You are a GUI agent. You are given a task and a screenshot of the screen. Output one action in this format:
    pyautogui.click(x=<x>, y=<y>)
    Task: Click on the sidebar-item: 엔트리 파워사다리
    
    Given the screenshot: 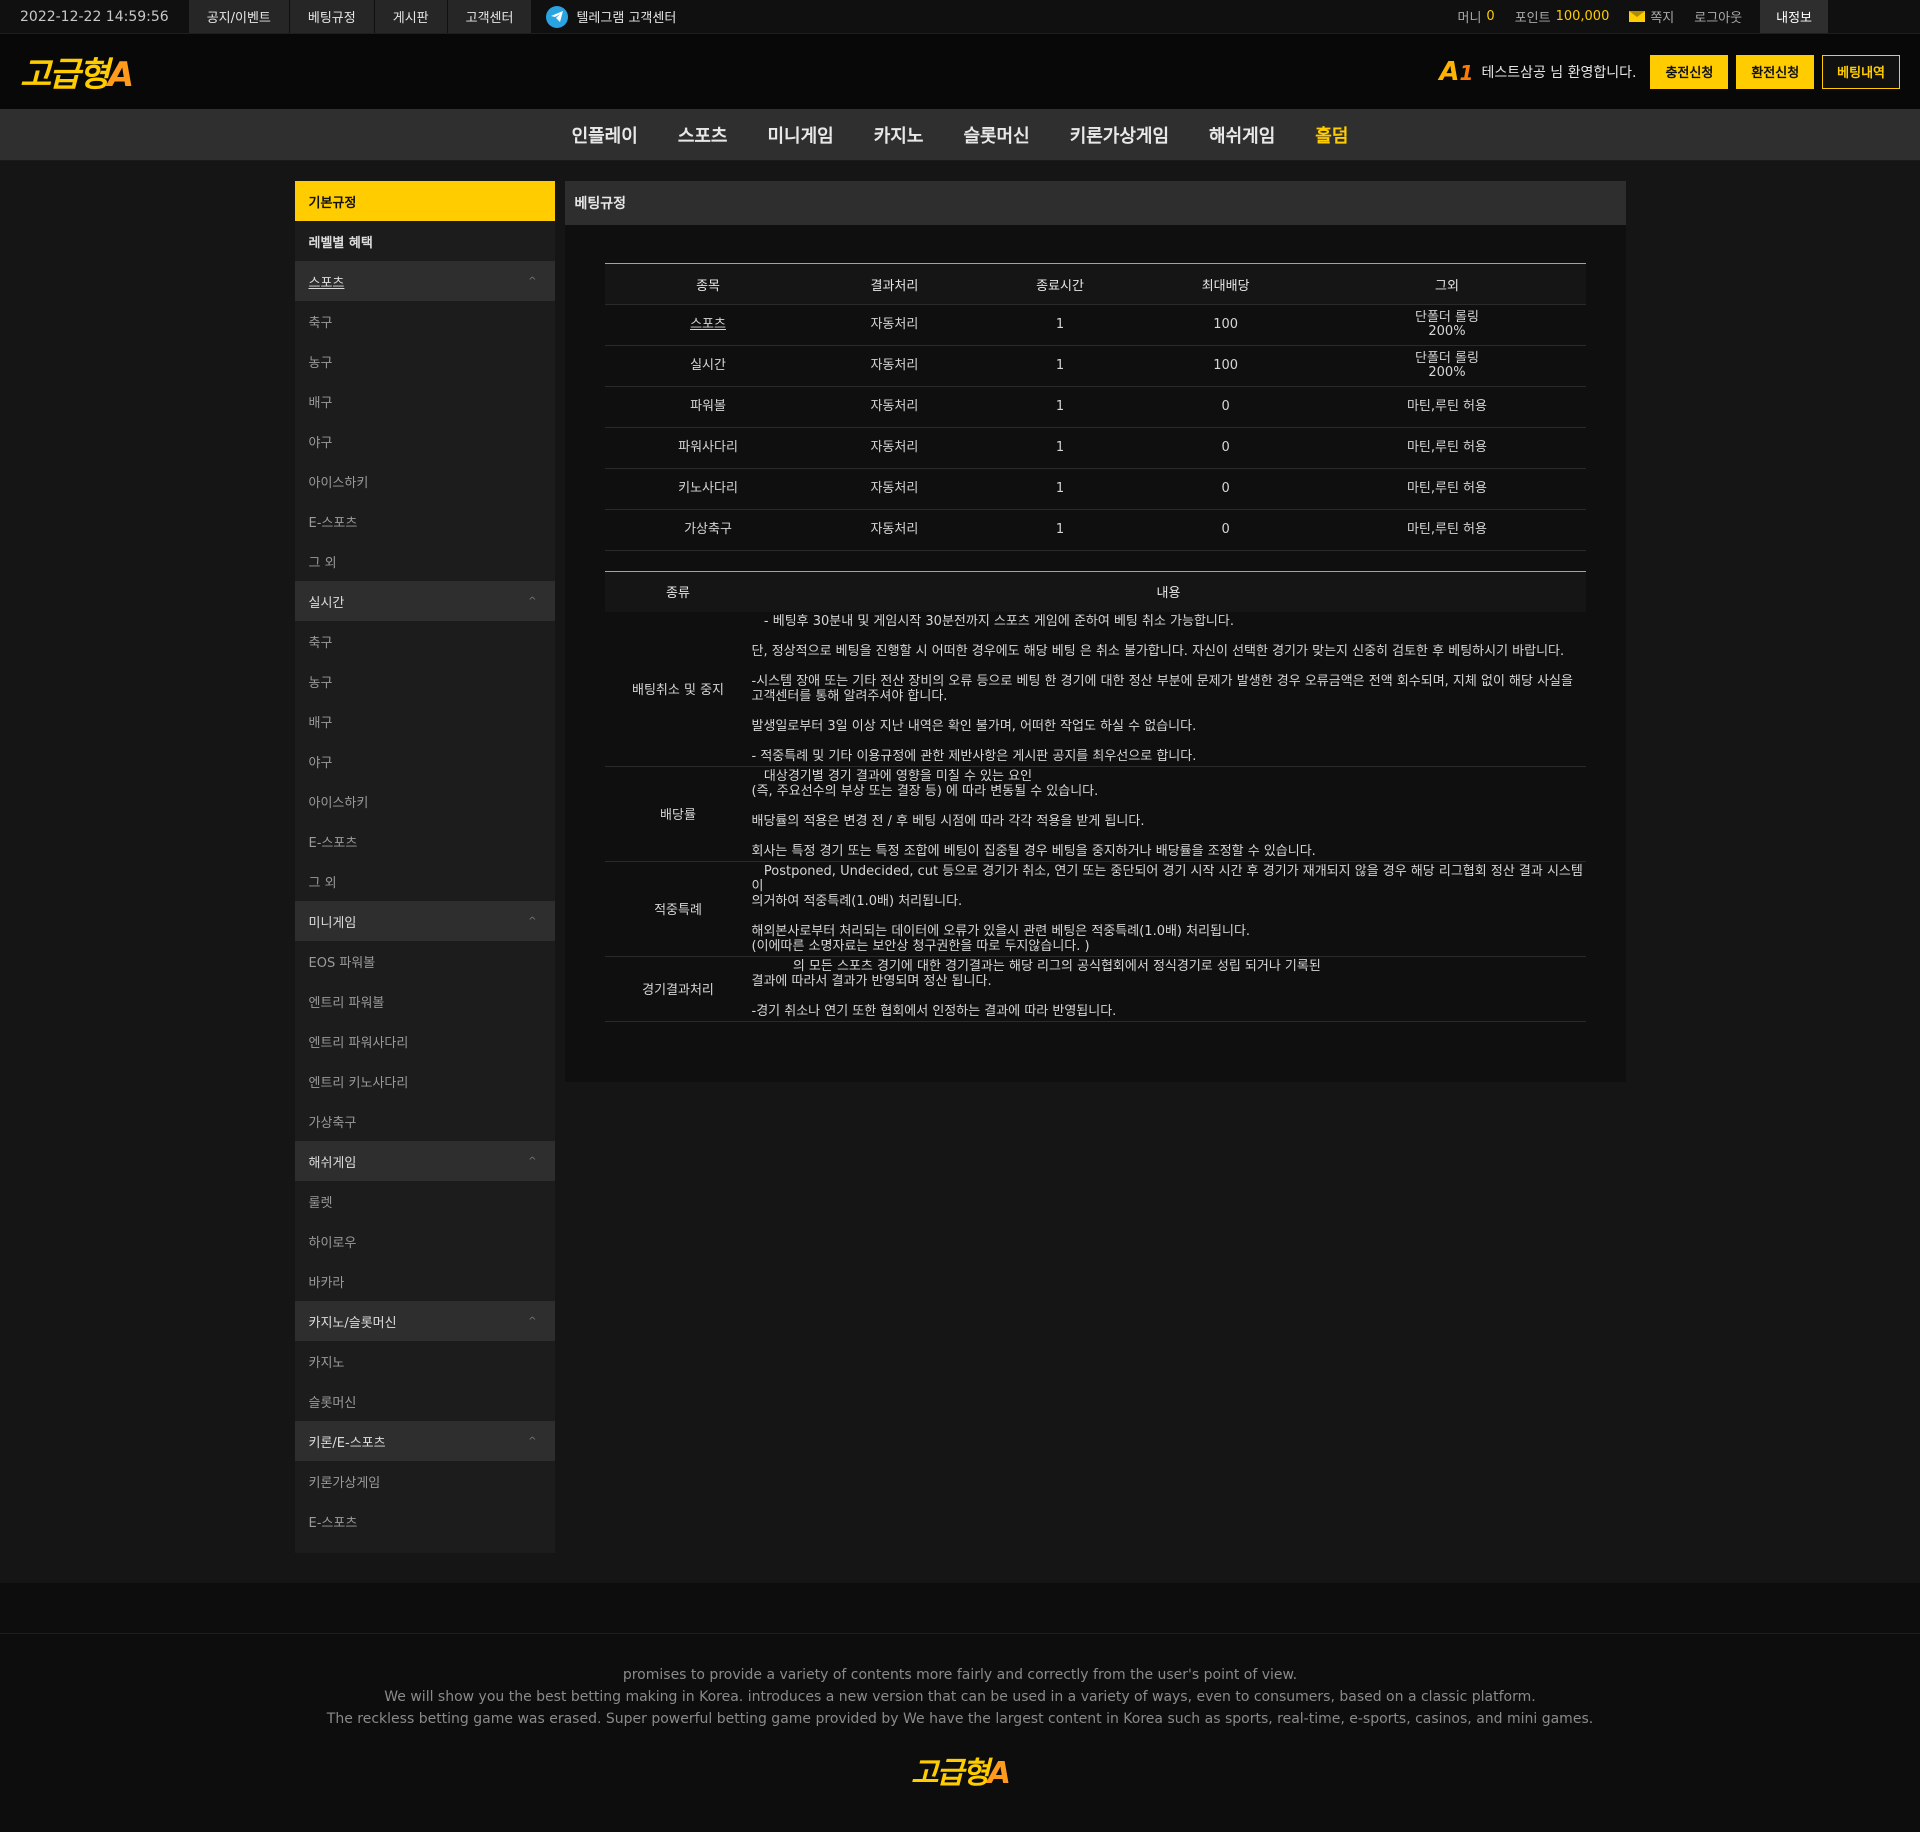 What is the action you would take?
    pyautogui.click(x=425, y=1041)
    